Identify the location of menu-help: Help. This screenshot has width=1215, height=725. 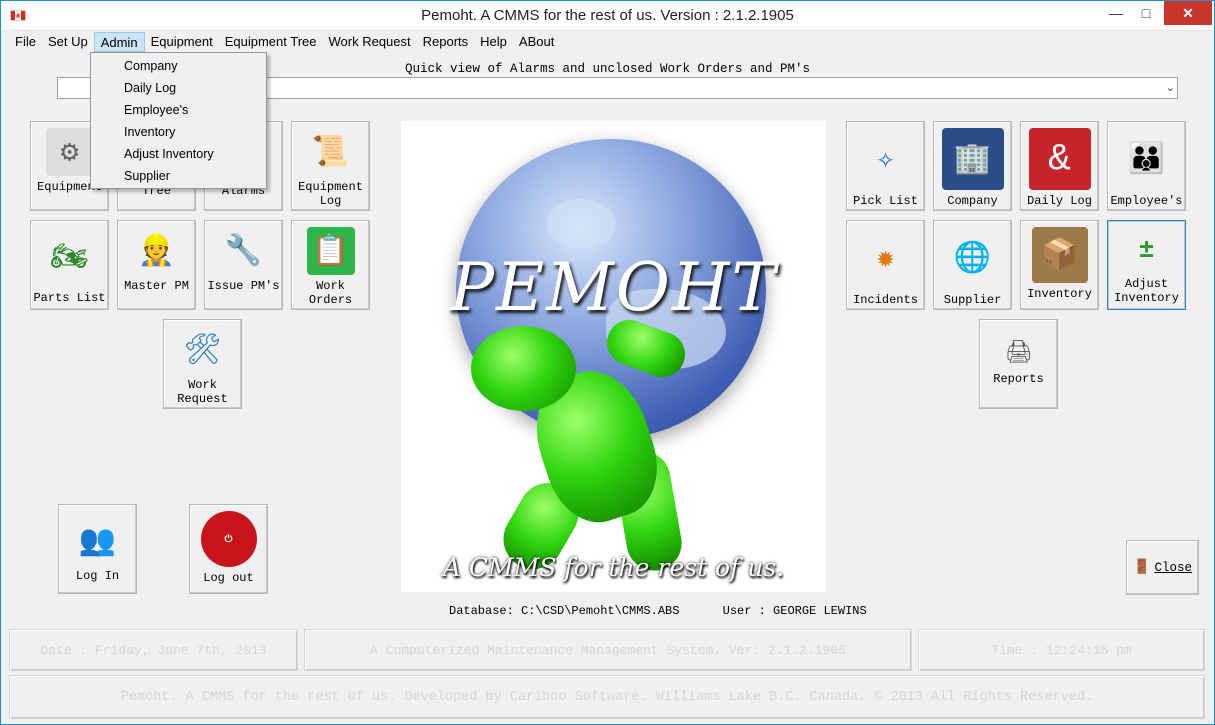
(493, 42).